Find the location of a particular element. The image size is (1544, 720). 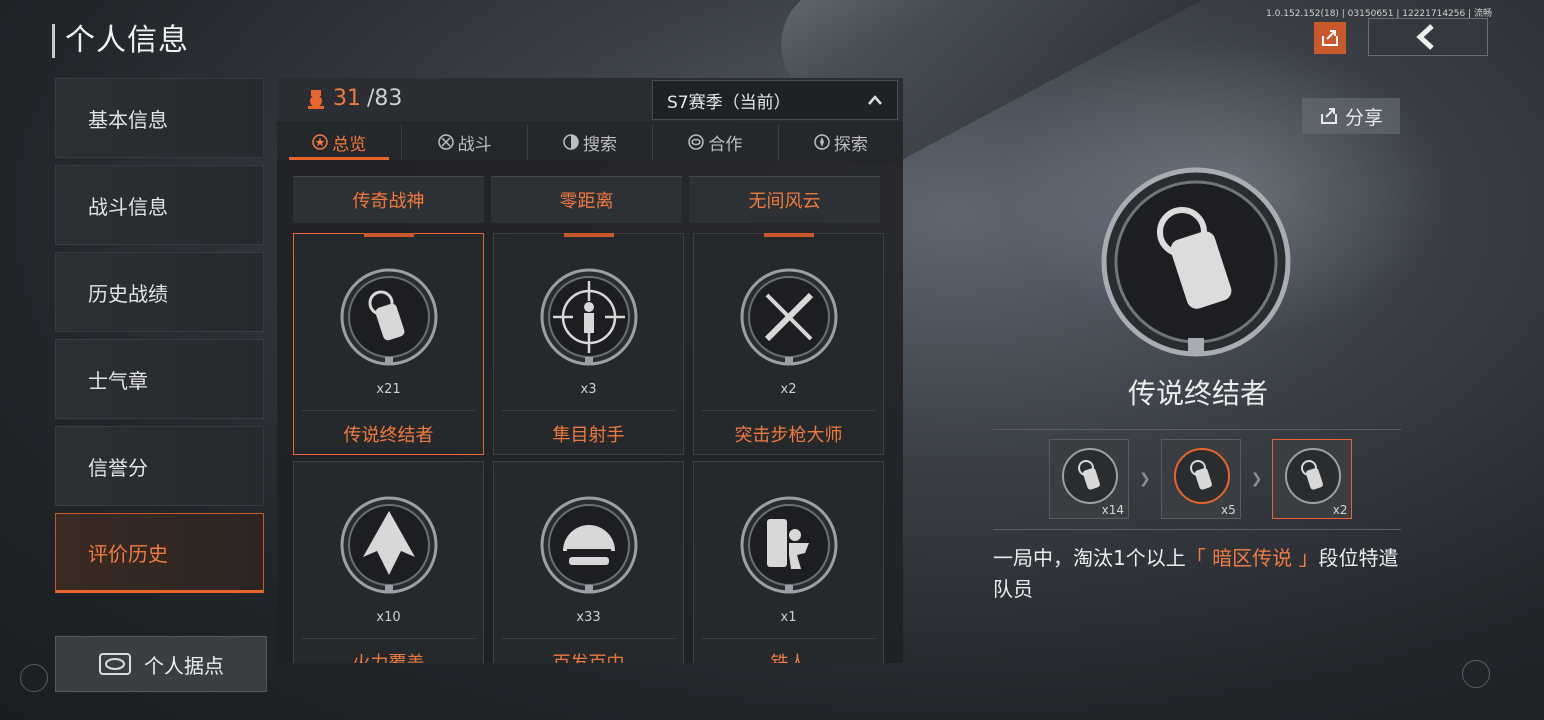

season-select: S7赛季（当前） is located at coordinates (775, 100).